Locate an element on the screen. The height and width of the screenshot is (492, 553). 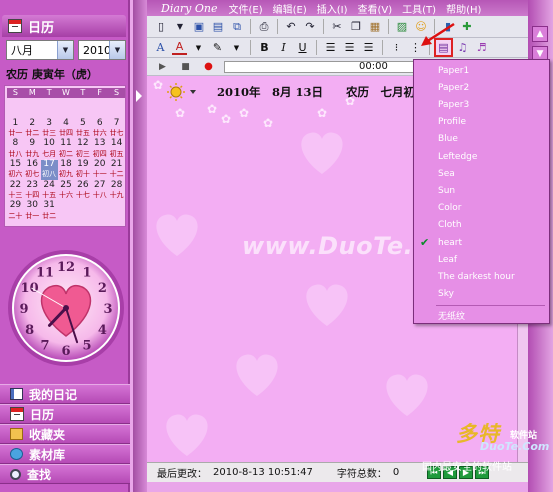
calendar-day: 27 is located at coordinates (99, 185).